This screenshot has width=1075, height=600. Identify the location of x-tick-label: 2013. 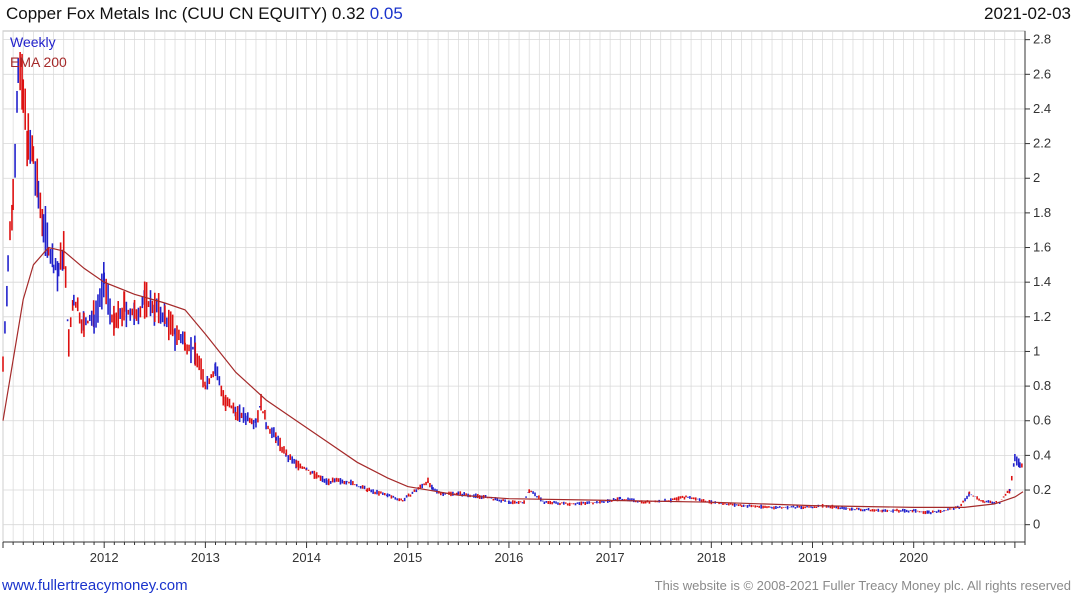
(205, 557).